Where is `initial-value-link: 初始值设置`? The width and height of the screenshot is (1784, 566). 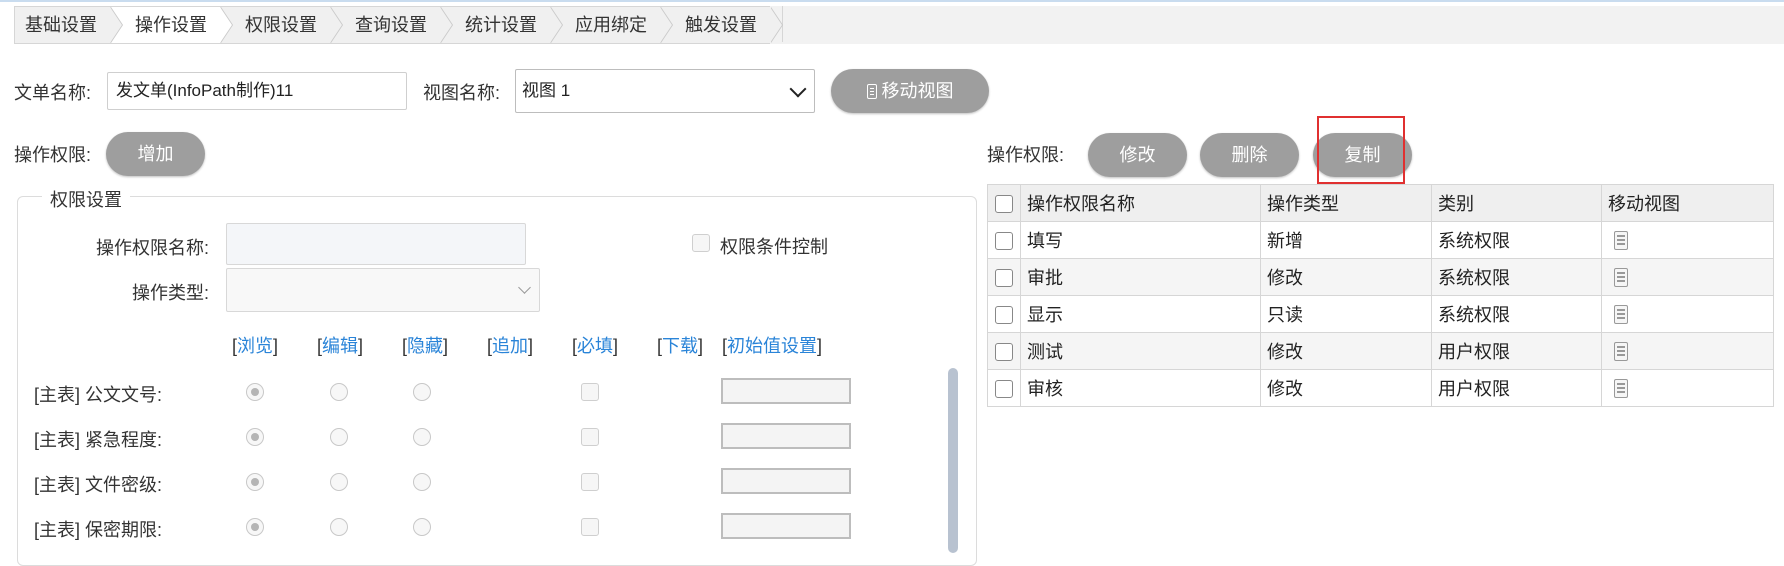 initial-value-link: 初始值设置 is located at coordinates (772, 346).